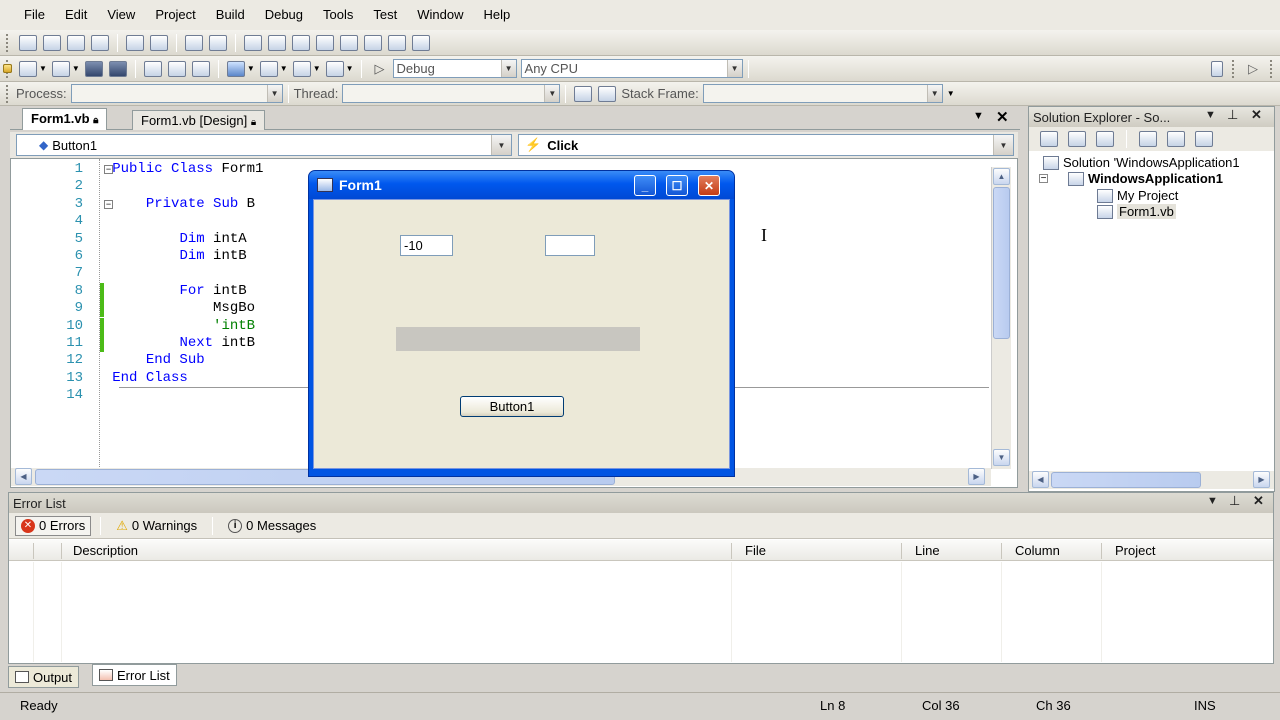 The width and height of the screenshot is (1280, 720). What do you see at coordinates (631, 68) in the screenshot?
I see `solution-platform-select: Any CPU ▼` at bounding box center [631, 68].